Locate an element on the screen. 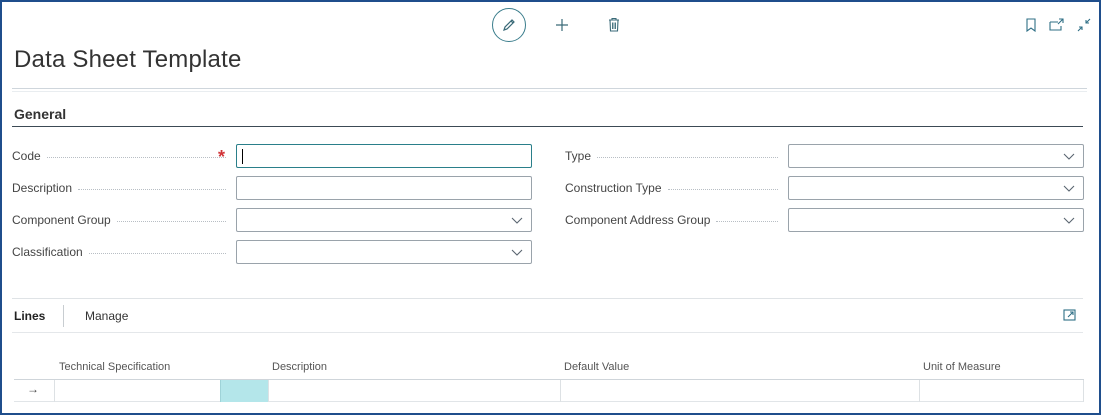  expand-icon is located at coordinates (1069, 315).